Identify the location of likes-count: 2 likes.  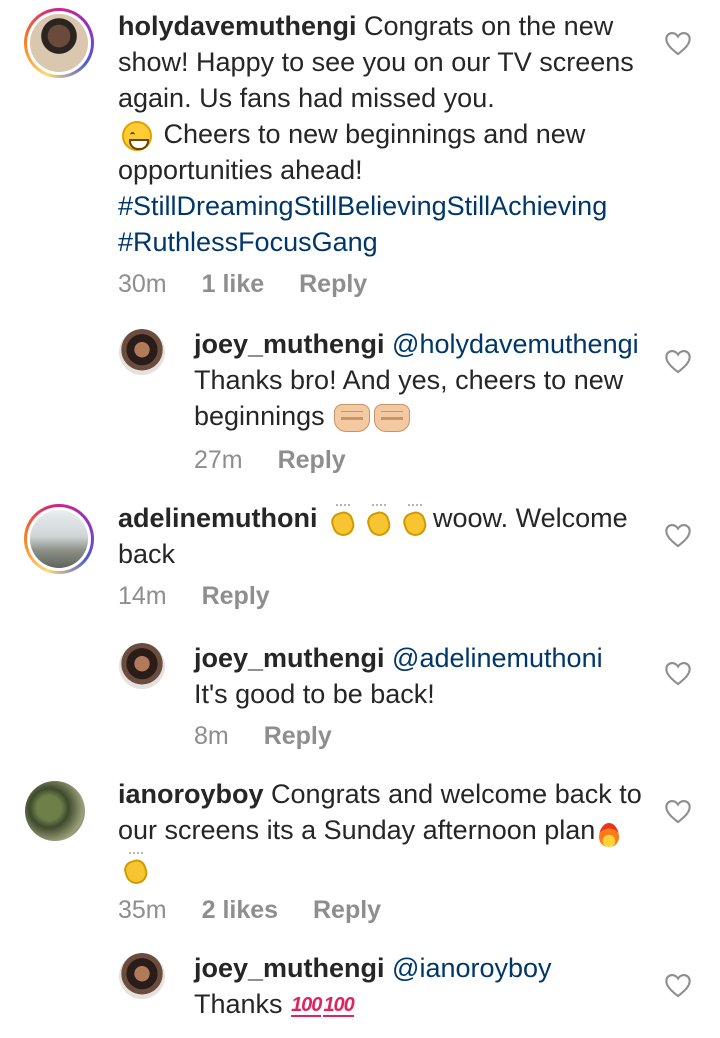
(240, 910).